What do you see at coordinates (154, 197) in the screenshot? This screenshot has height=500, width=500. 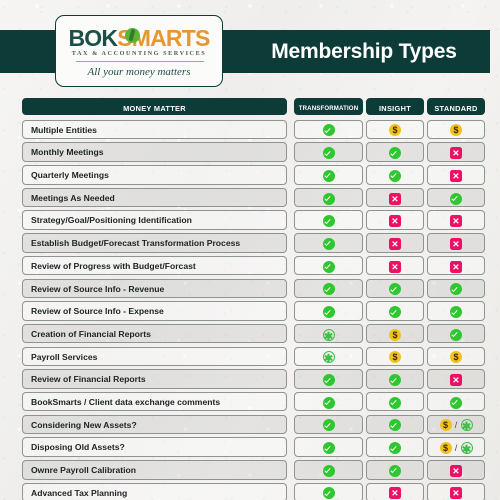 I see `row-label-cell: Meetings As Needed` at bounding box center [154, 197].